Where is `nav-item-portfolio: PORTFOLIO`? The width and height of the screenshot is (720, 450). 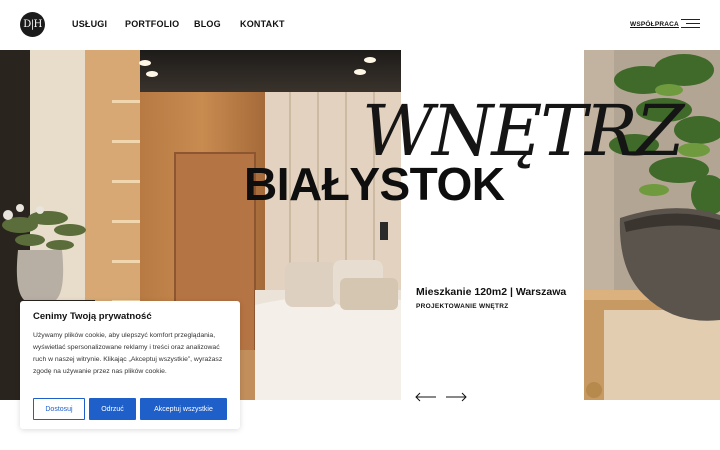 nav-item-portfolio: PORTFOLIO is located at coordinates (159, 24).